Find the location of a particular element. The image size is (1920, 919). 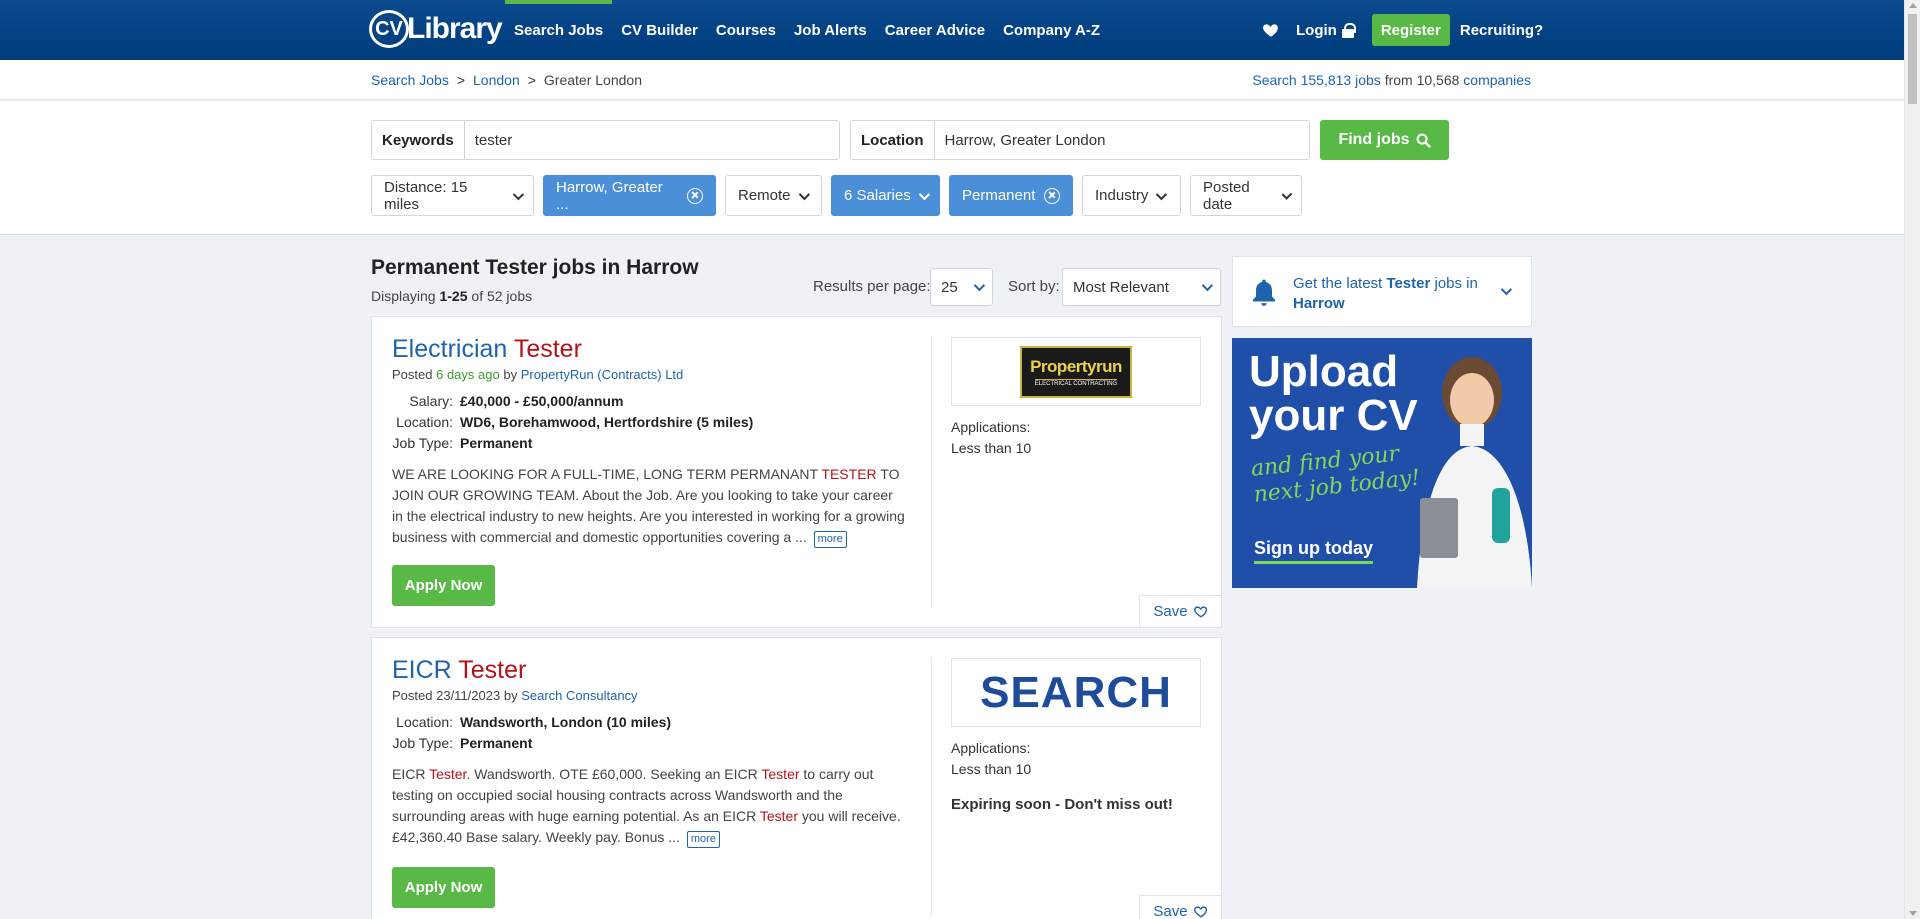

job-location-row: Location: Wandsworth, London (10 miles) is located at coordinates (531, 722).